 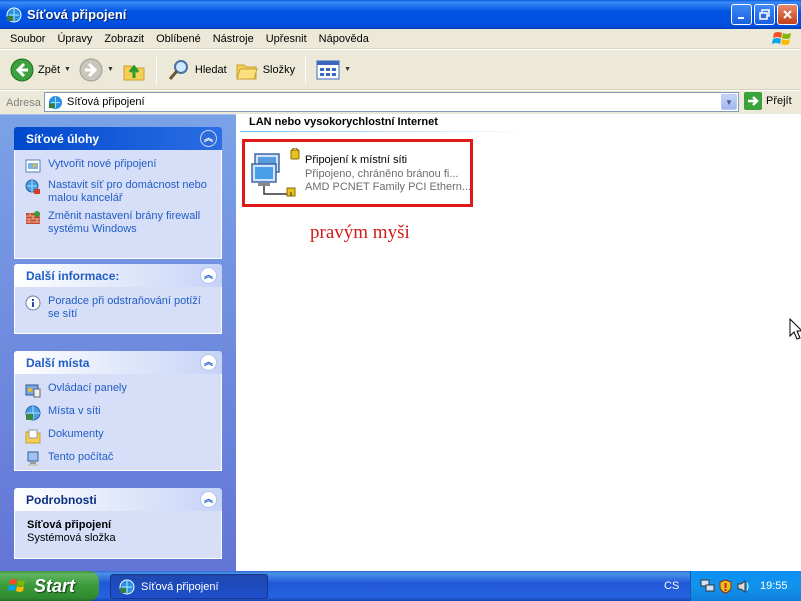 What do you see at coordinates (233, 39) in the screenshot?
I see `menu-tools: Nástroje` at bounding box center [233, 39].